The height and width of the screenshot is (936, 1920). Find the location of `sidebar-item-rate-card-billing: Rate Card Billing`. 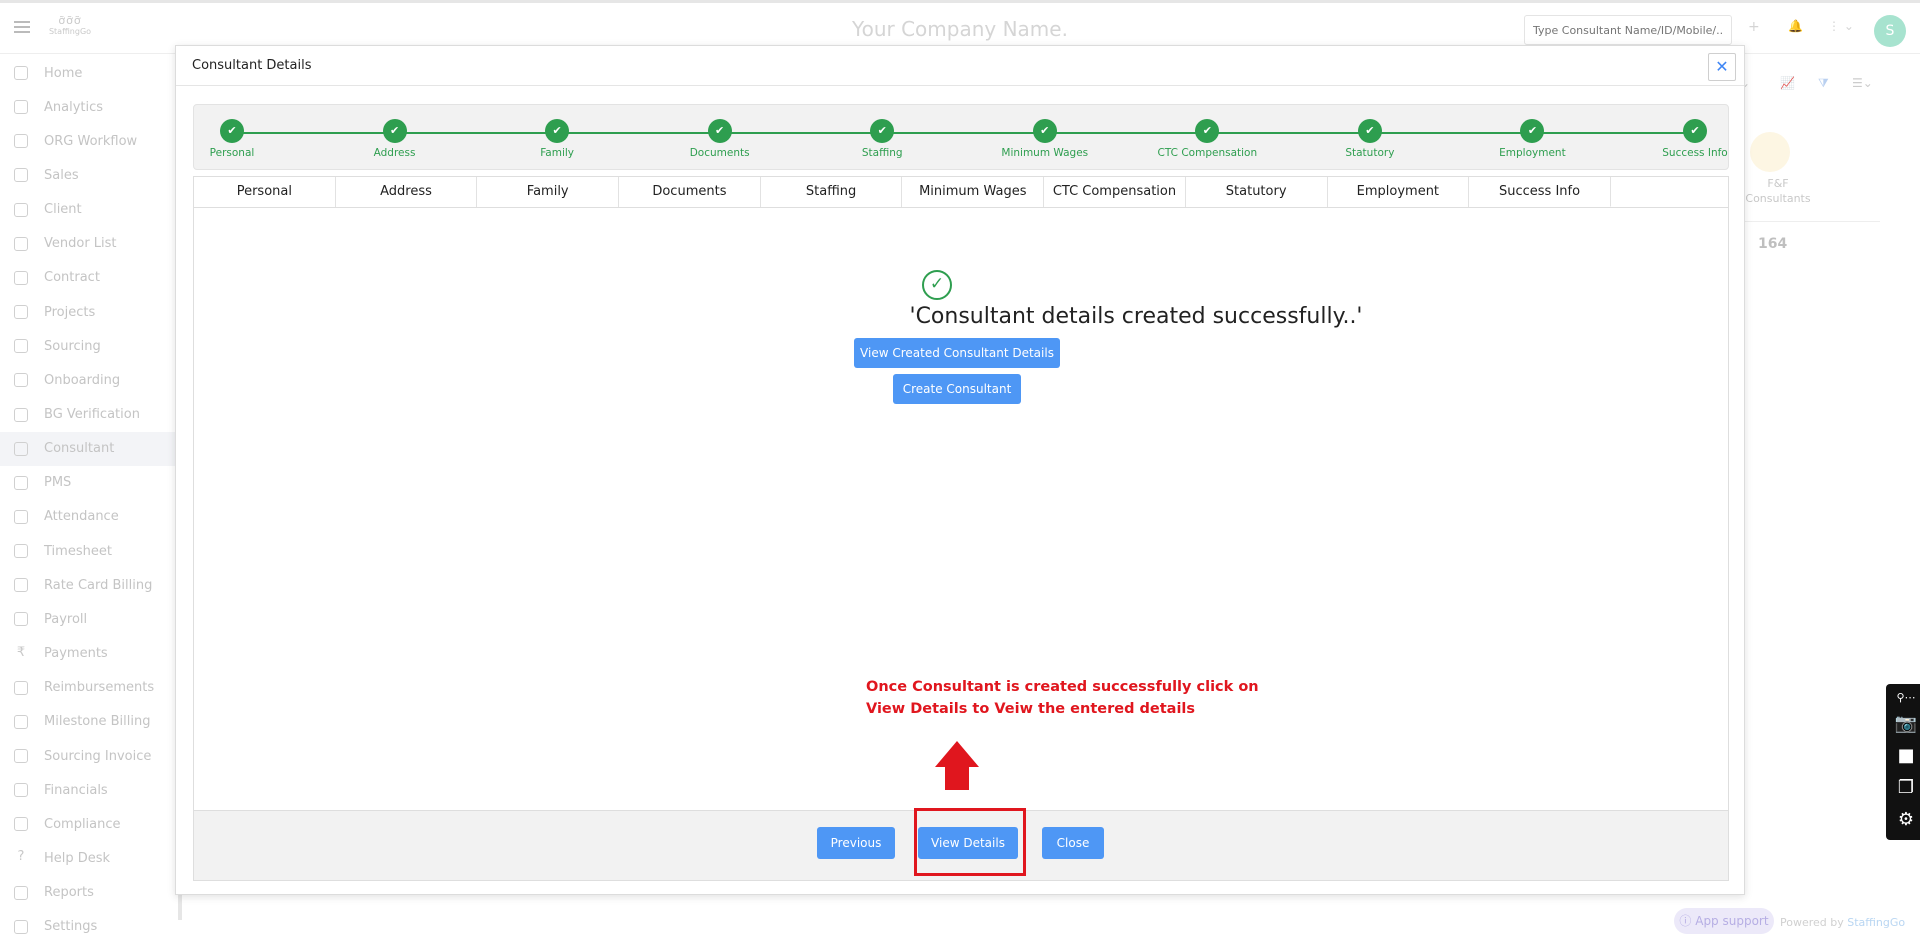

sidebar-item-rate-card-billing: Rate Card Billing is located at coordinates (90, 585).